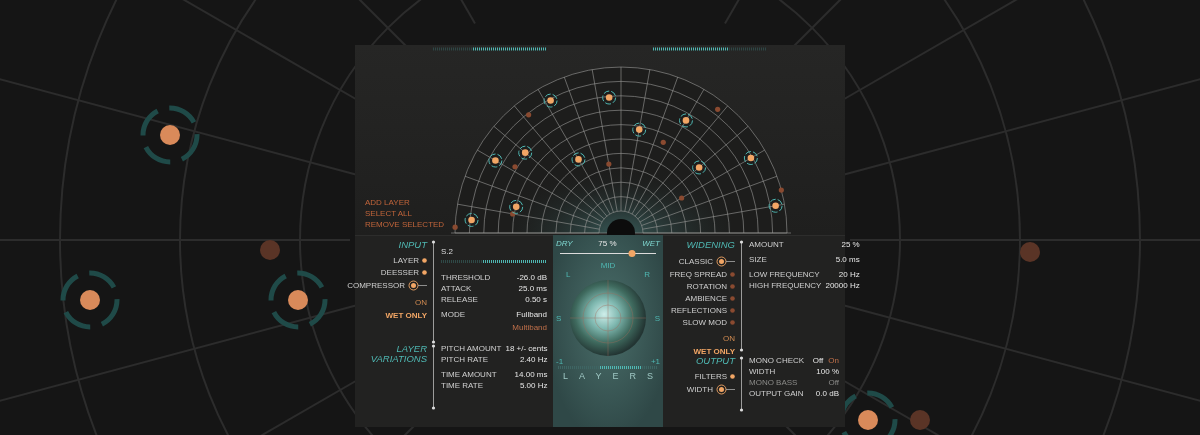 The image size is (1200, 435). What do you see at coordinates (533, 385) in the screenshot?
I see `param-value: 5.00 Hz` at bounding box center [533, 385].